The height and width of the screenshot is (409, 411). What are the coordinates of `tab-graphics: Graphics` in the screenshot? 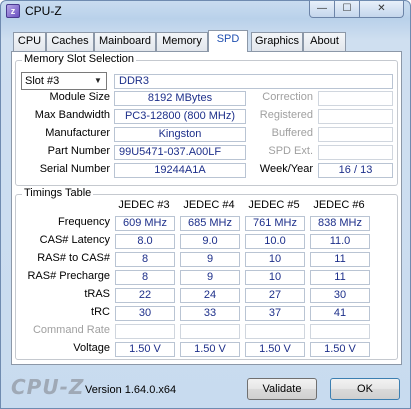 It's located at (277, 41).